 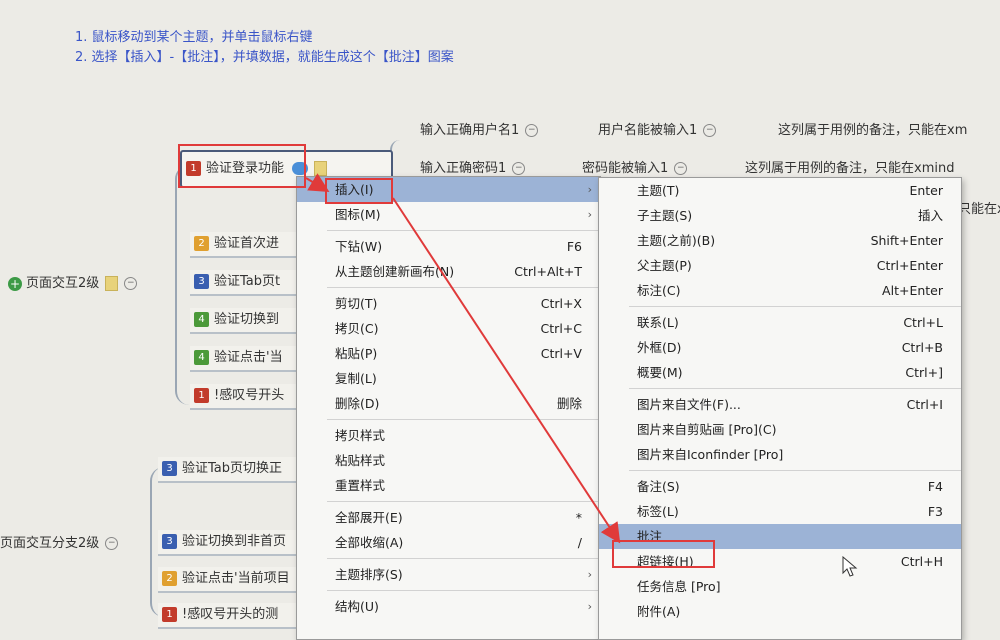 I want to click on arrow-to-comment, so click(x=506, y=370).